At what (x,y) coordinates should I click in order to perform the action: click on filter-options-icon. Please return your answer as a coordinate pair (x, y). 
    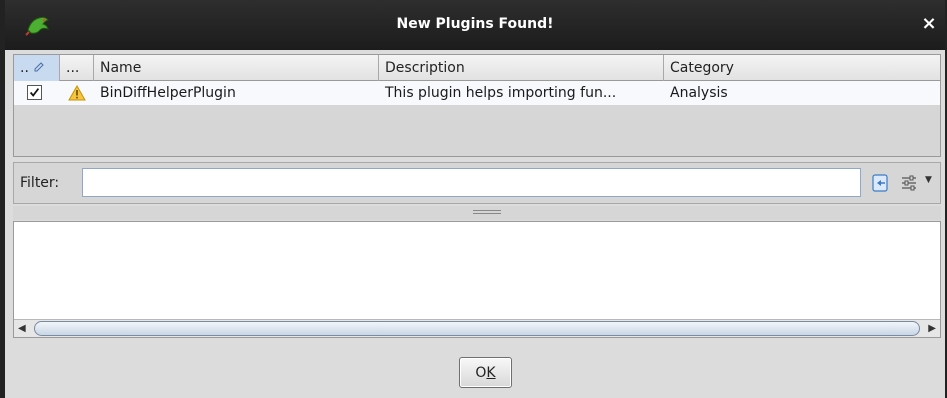
    Looking at the image, I should click on (881, 183).